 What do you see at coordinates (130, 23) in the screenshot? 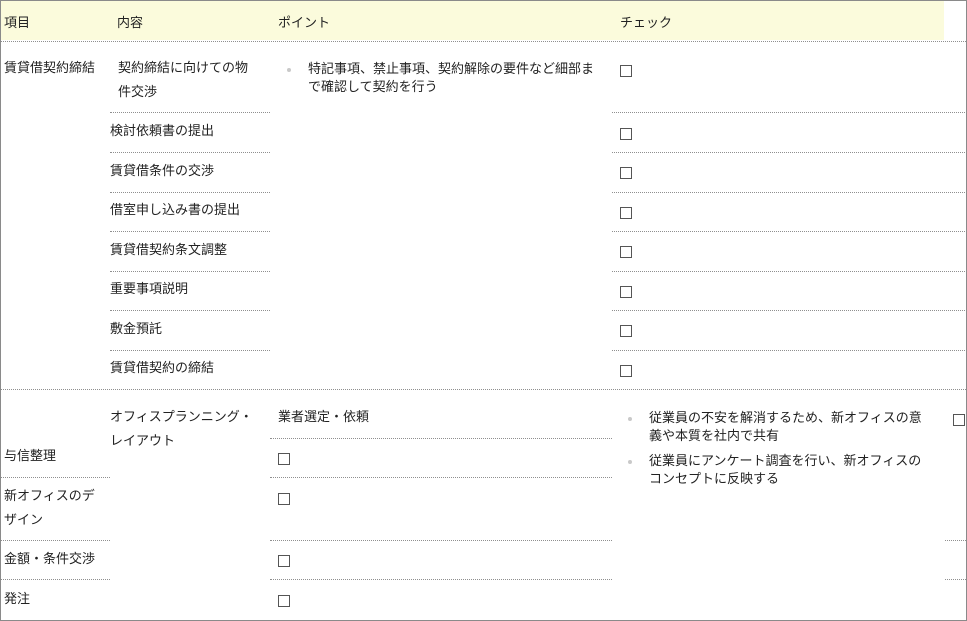
I see `header-content: 内容` at bounding box center [130, 23].